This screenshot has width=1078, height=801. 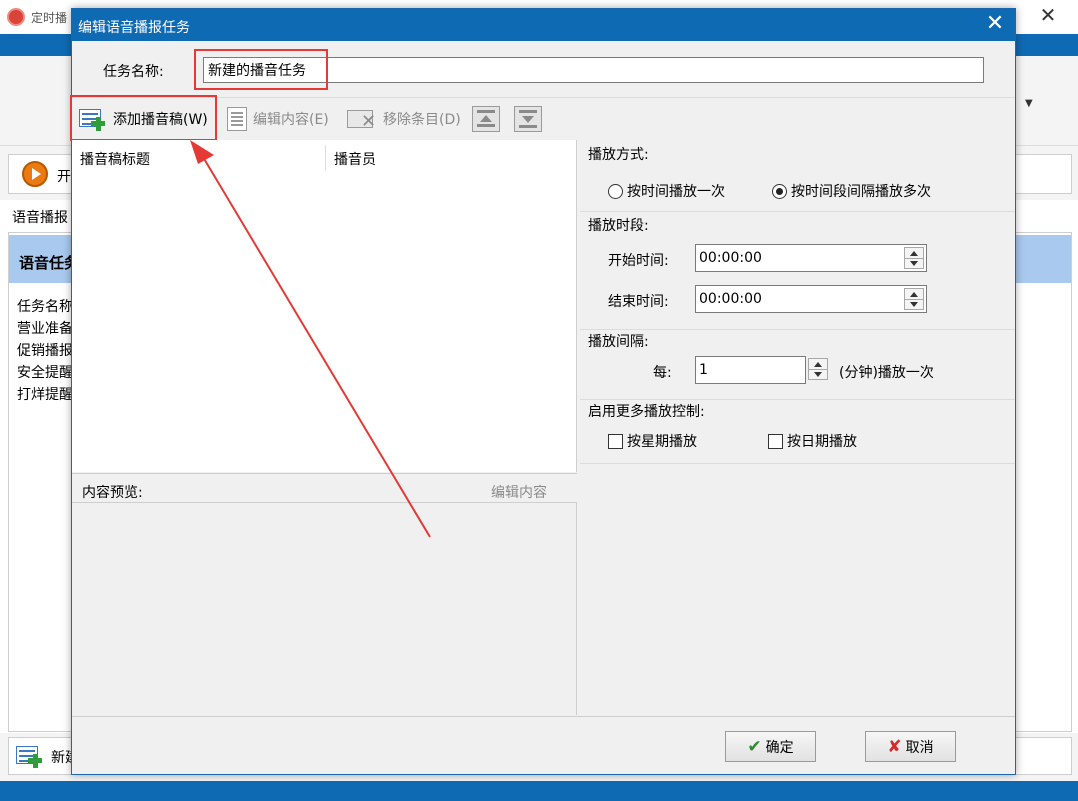 I want to click on task-name-label: 任务名称:, so click(x=133, y=72).